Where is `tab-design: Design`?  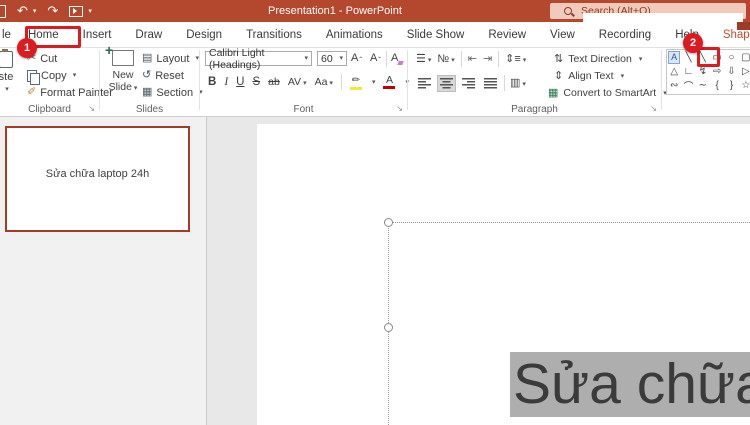
tab-design: Design is located at coordinates (204, 35).